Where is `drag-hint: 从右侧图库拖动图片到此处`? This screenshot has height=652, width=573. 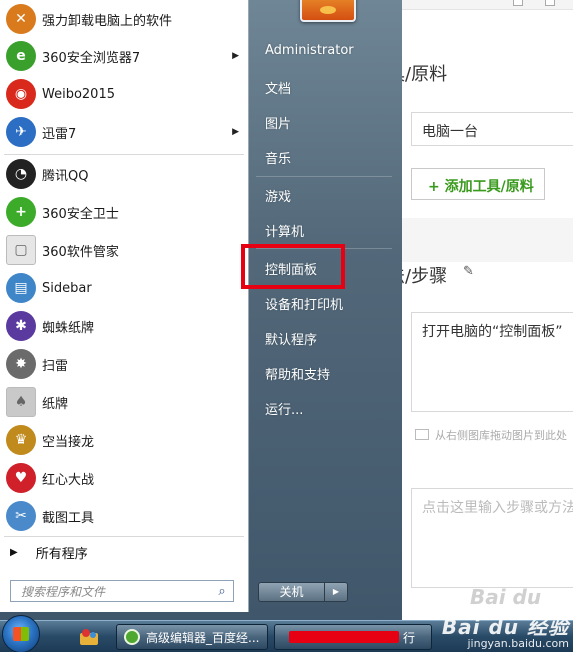
drag-hint: 从右侧图库拖动图片到此处 is located at coordinates (491, 435).